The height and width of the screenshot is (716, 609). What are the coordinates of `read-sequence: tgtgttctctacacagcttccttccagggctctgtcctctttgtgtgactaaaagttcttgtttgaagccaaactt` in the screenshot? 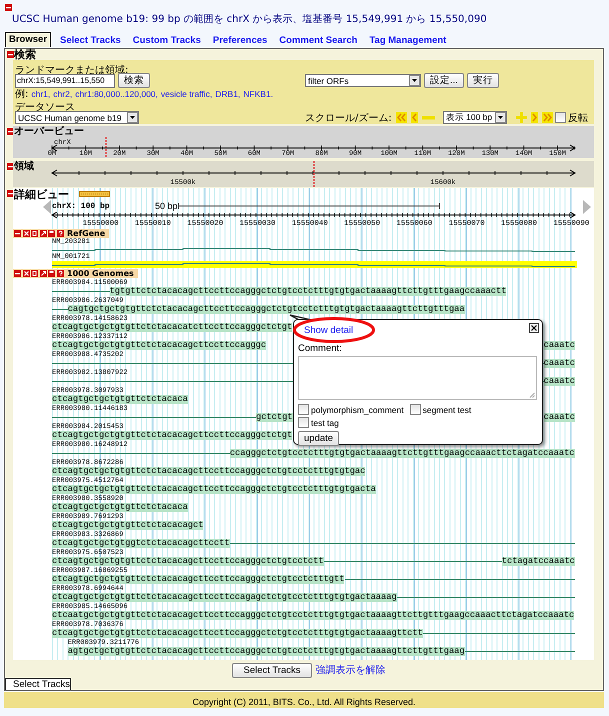 It's located at (308, 291).